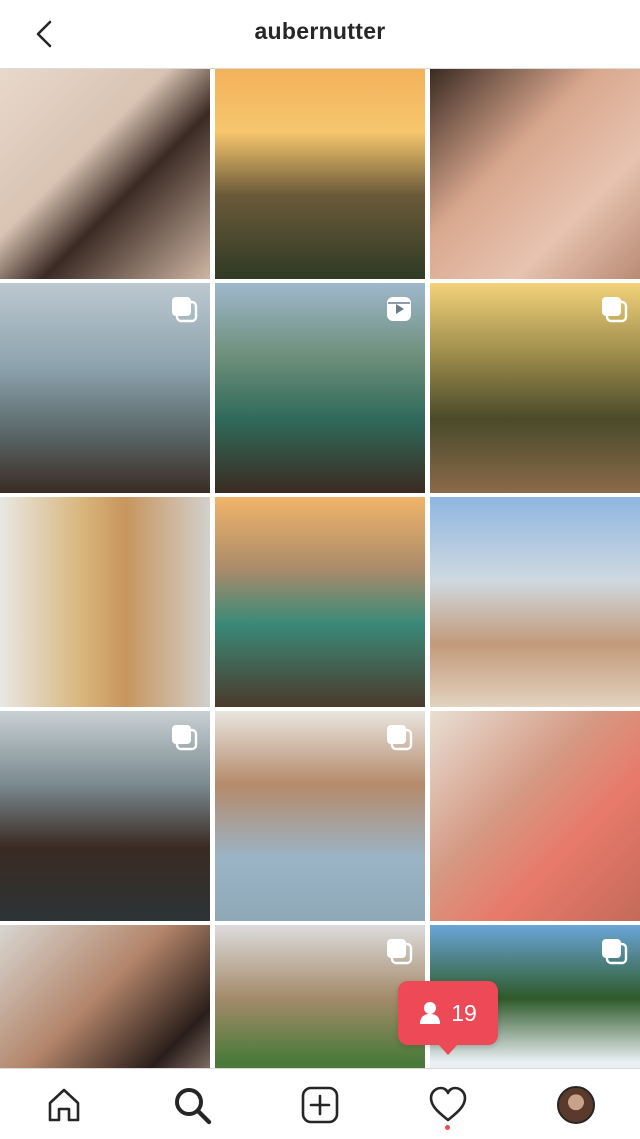 The width and height of the screenshot is (640, 1139). I want to click on tab-home, so click(64, 1105).